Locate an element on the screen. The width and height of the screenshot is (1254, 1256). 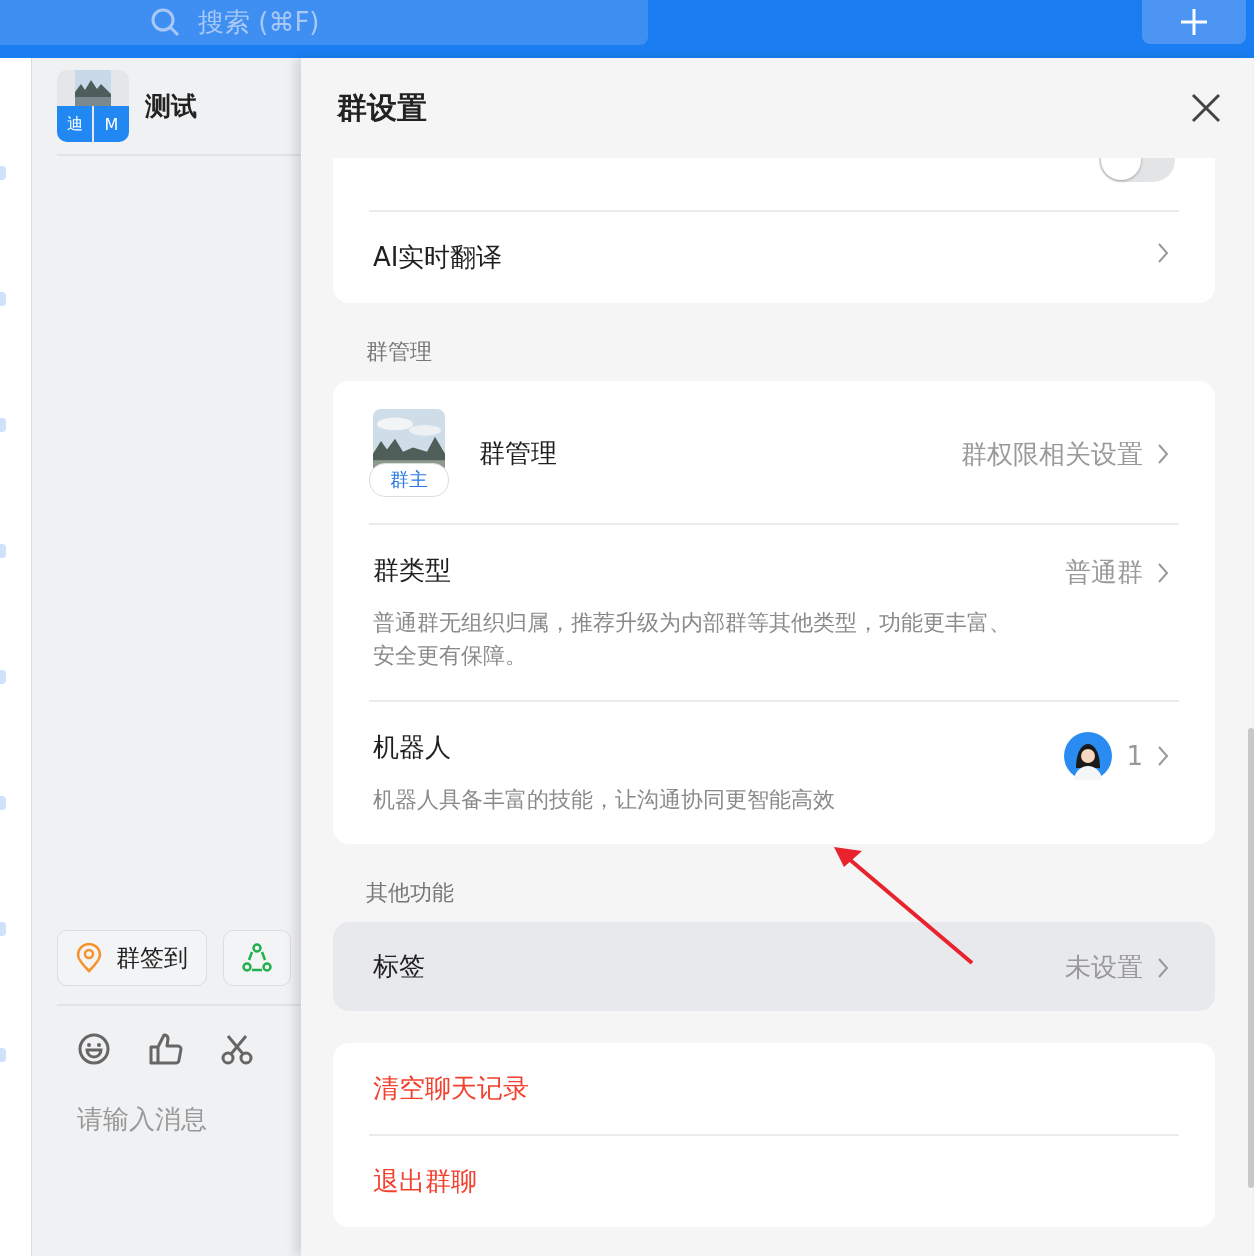
row-description: 机器人具备丰富的技能，让沟通协同更智能高效 is located at coordinates (604, 800).